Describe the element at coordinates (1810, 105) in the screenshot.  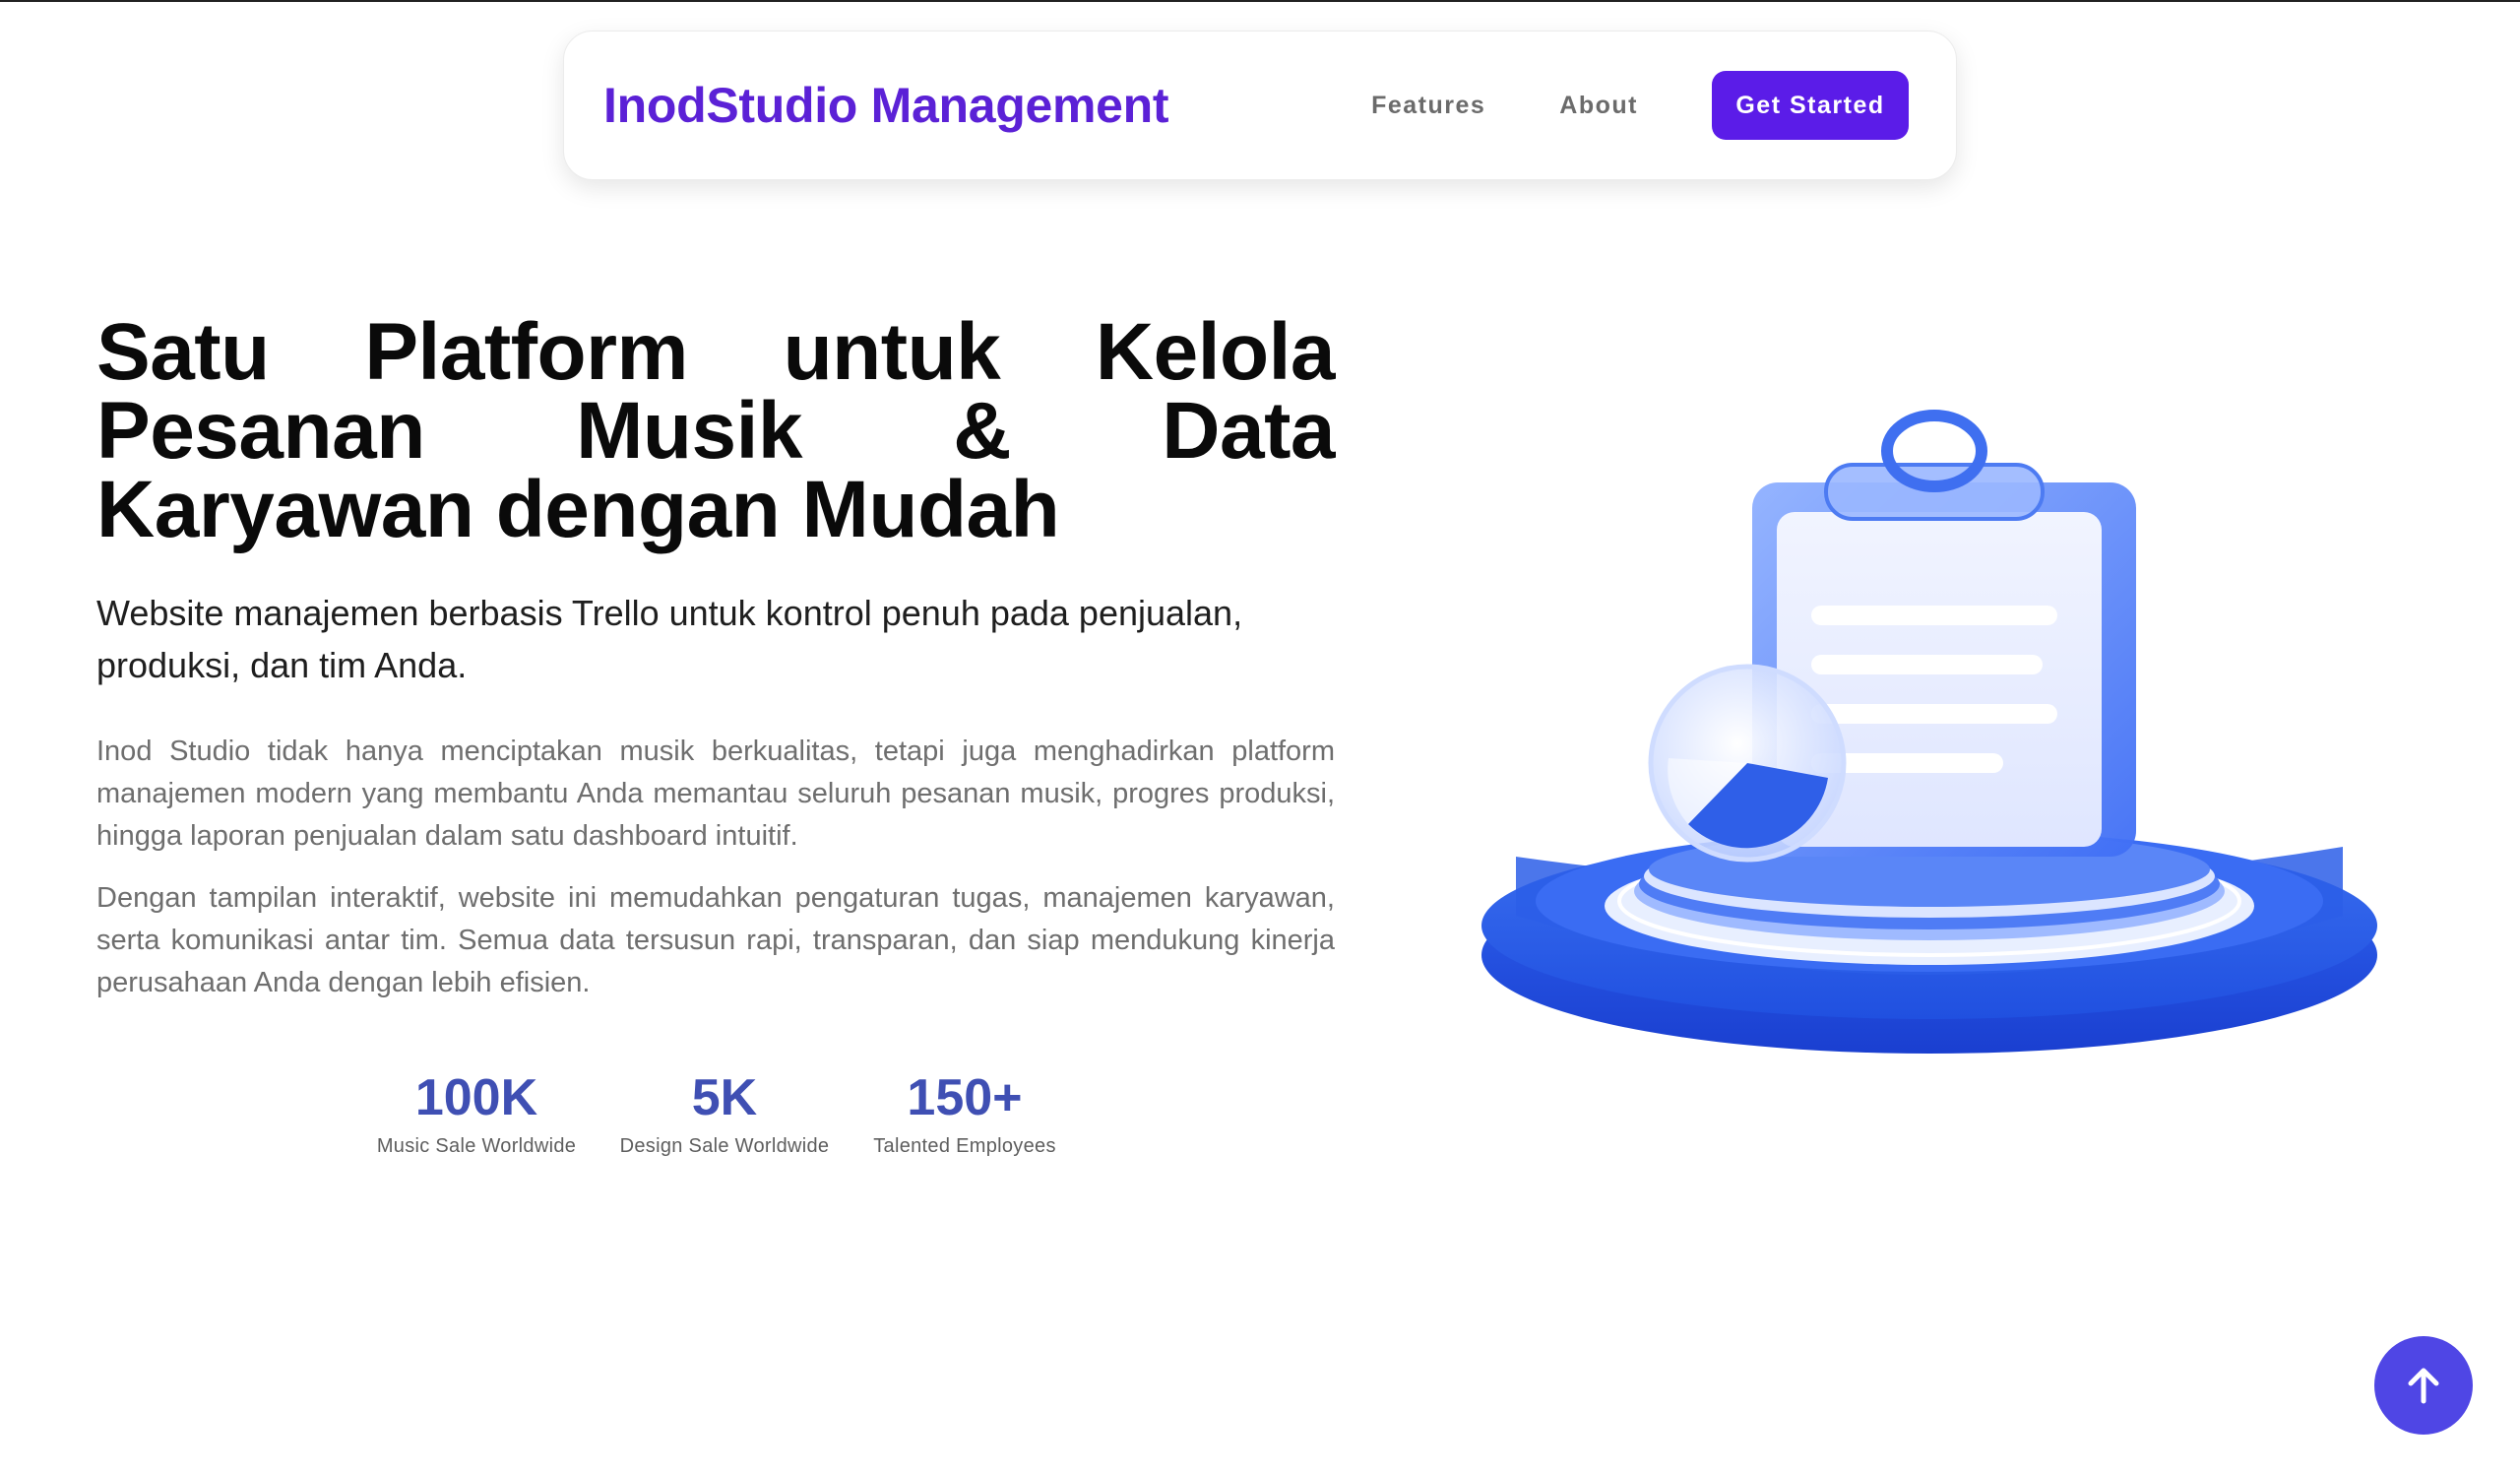
I see `get-started-button: Get Started` at that location.